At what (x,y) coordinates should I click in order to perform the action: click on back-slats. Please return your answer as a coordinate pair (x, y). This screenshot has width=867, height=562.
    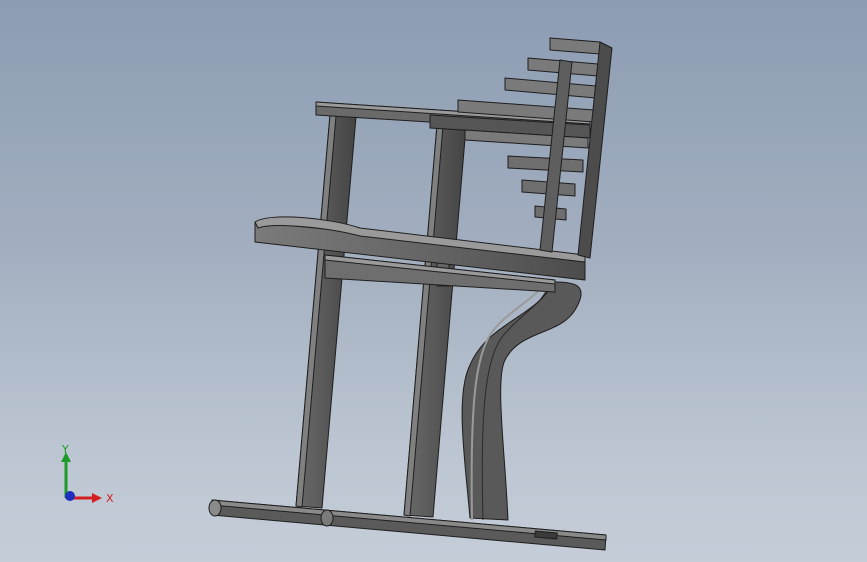
    Looking at the image, I should click on (535, 148).